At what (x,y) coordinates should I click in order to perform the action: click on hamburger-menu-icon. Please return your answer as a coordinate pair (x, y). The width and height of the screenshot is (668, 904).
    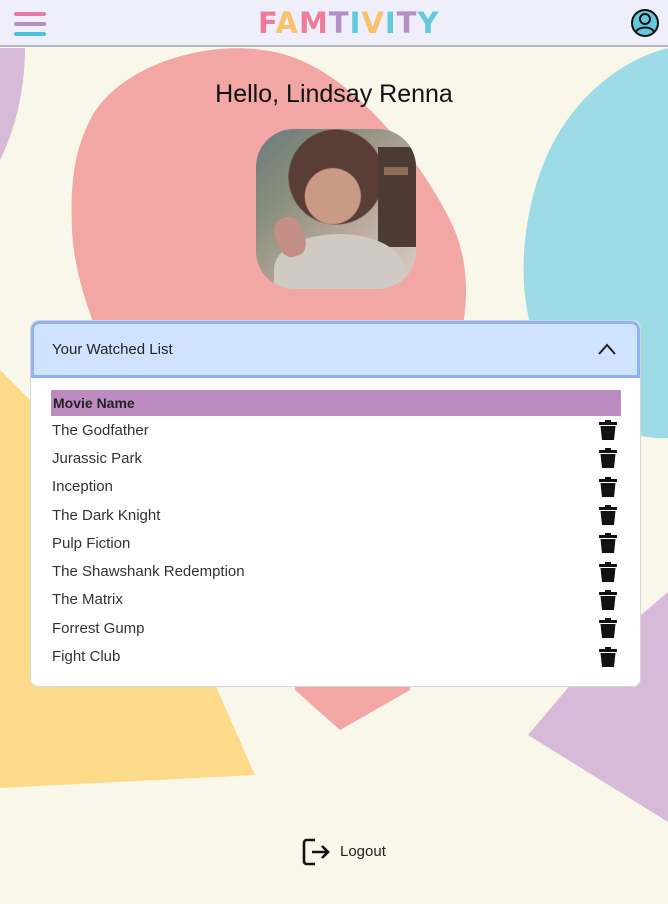
    Looking at the image, I should click on (30, 24).